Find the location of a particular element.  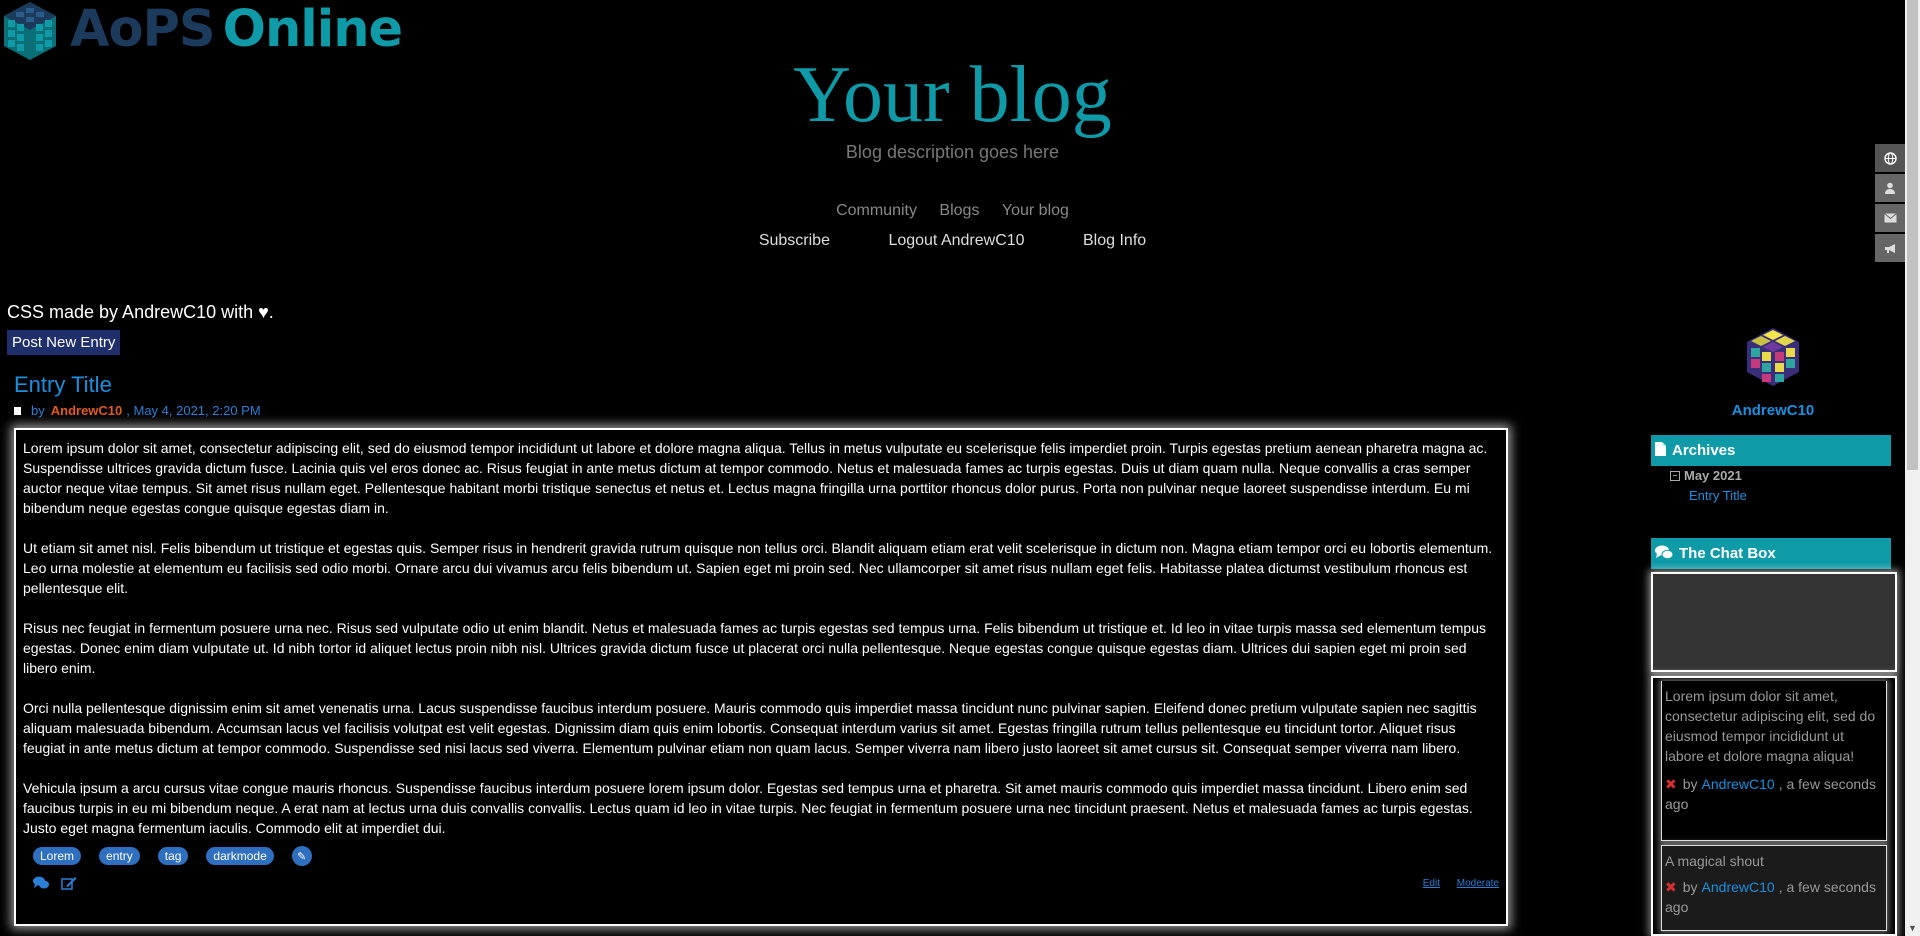

archives-header: Archives is located at coordinates (1771, 450).